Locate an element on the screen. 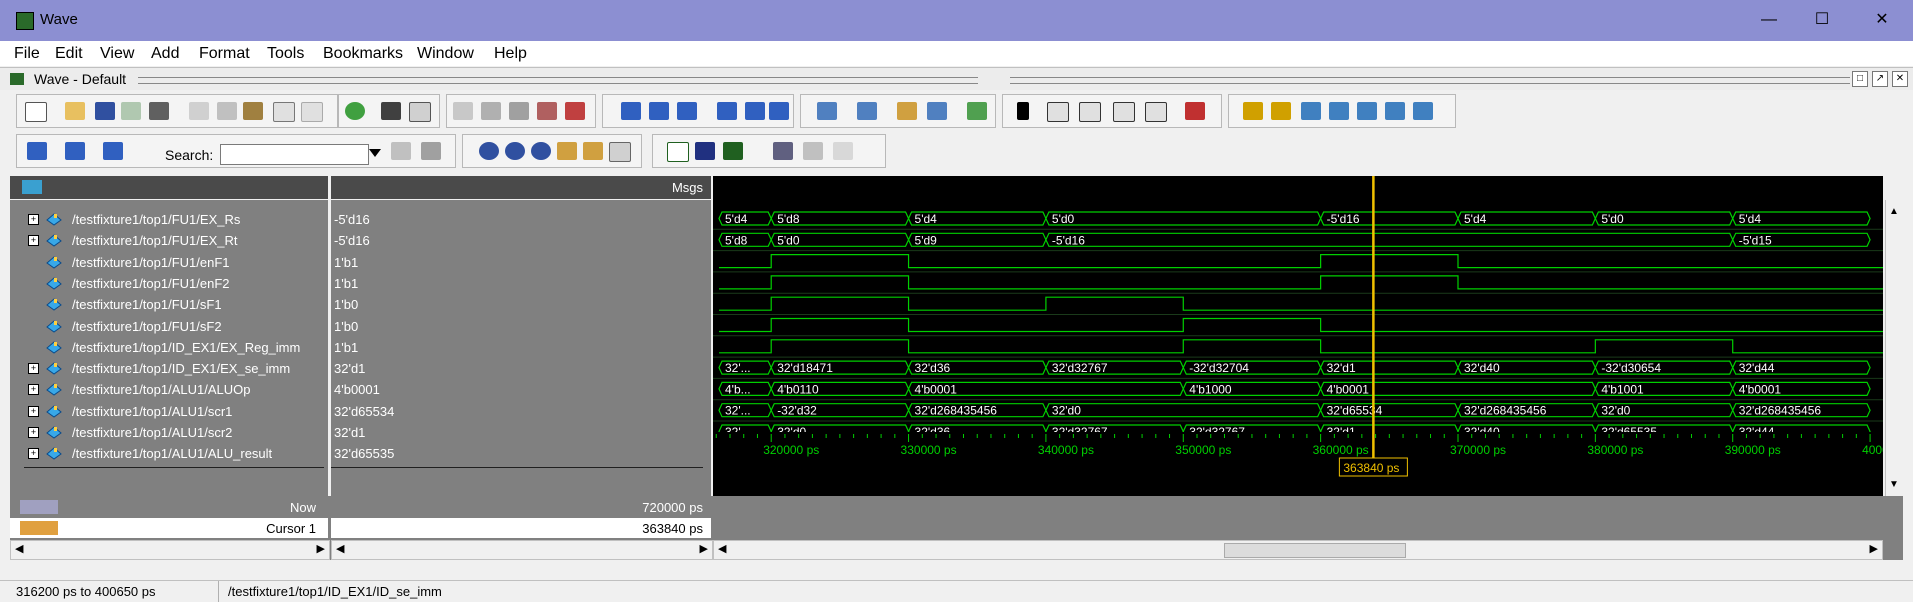 The height and width of the screenshot is (602, 1913). signal-row: /testfixture1/top1/FU1/enF1 is located at coordinates (169, 262).